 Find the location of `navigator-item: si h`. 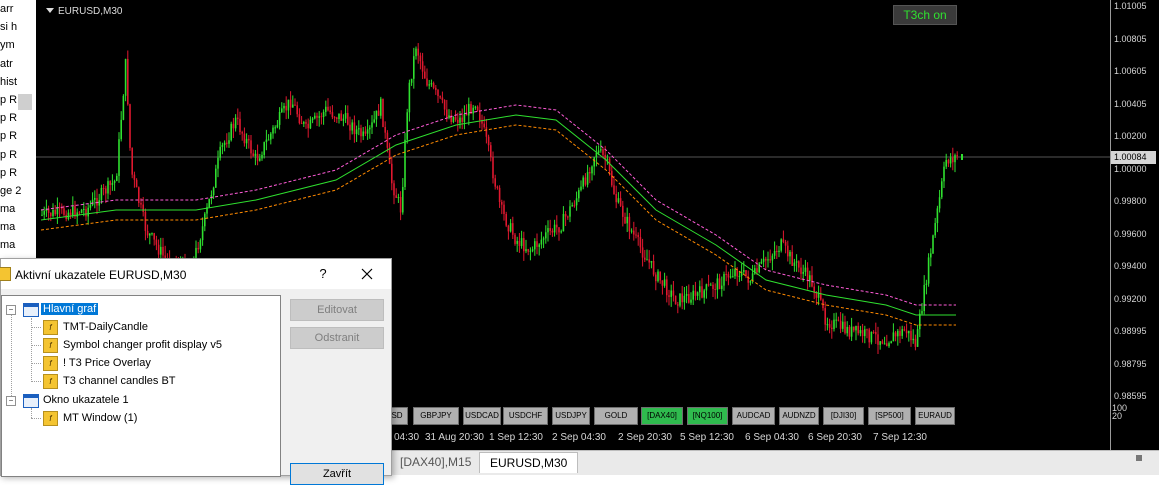

navigator-item: si h is located at coordinates (18, 27).